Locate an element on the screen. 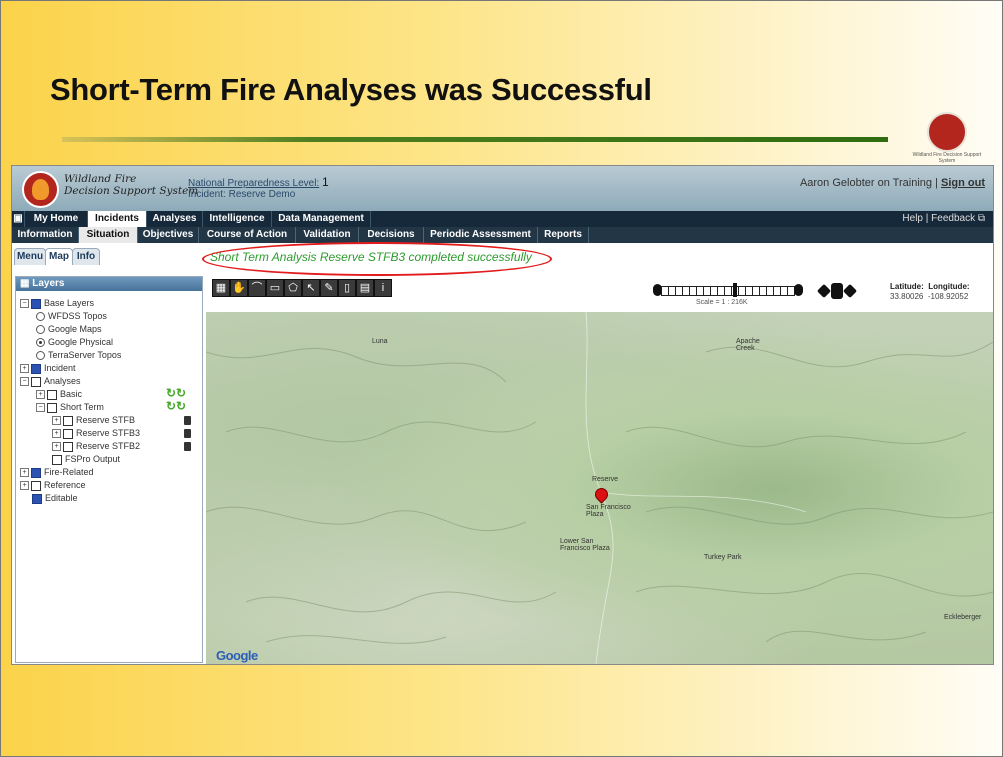  zoom-in-icon is located at coordinates (798, 290).